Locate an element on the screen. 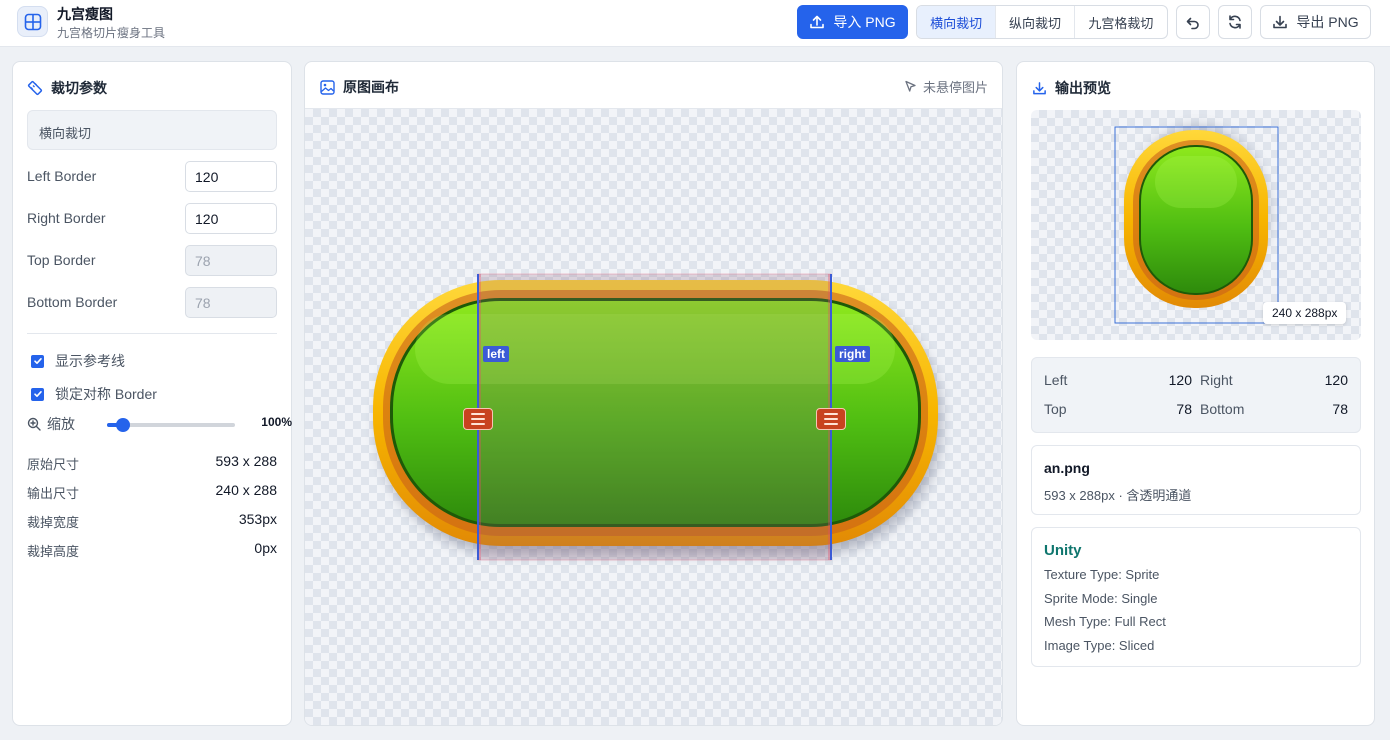 The height and width of the screenshot is (740, 1390). guide-right-tag: right is located at coordinates (852, 354).